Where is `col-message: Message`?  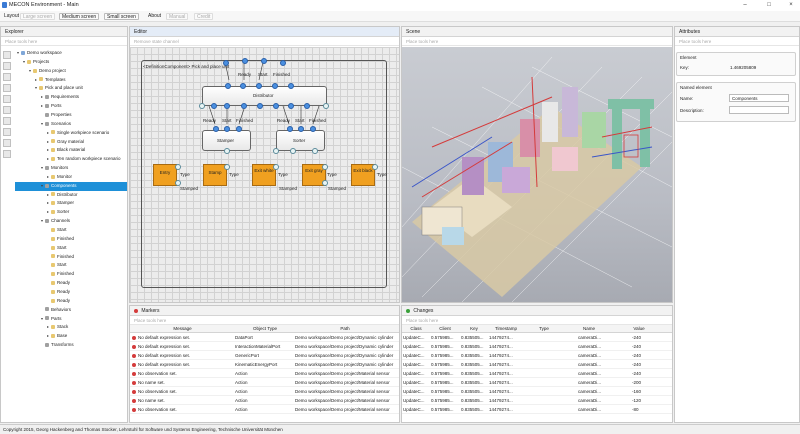 col-message: Message is located at coordinates (182, 329).